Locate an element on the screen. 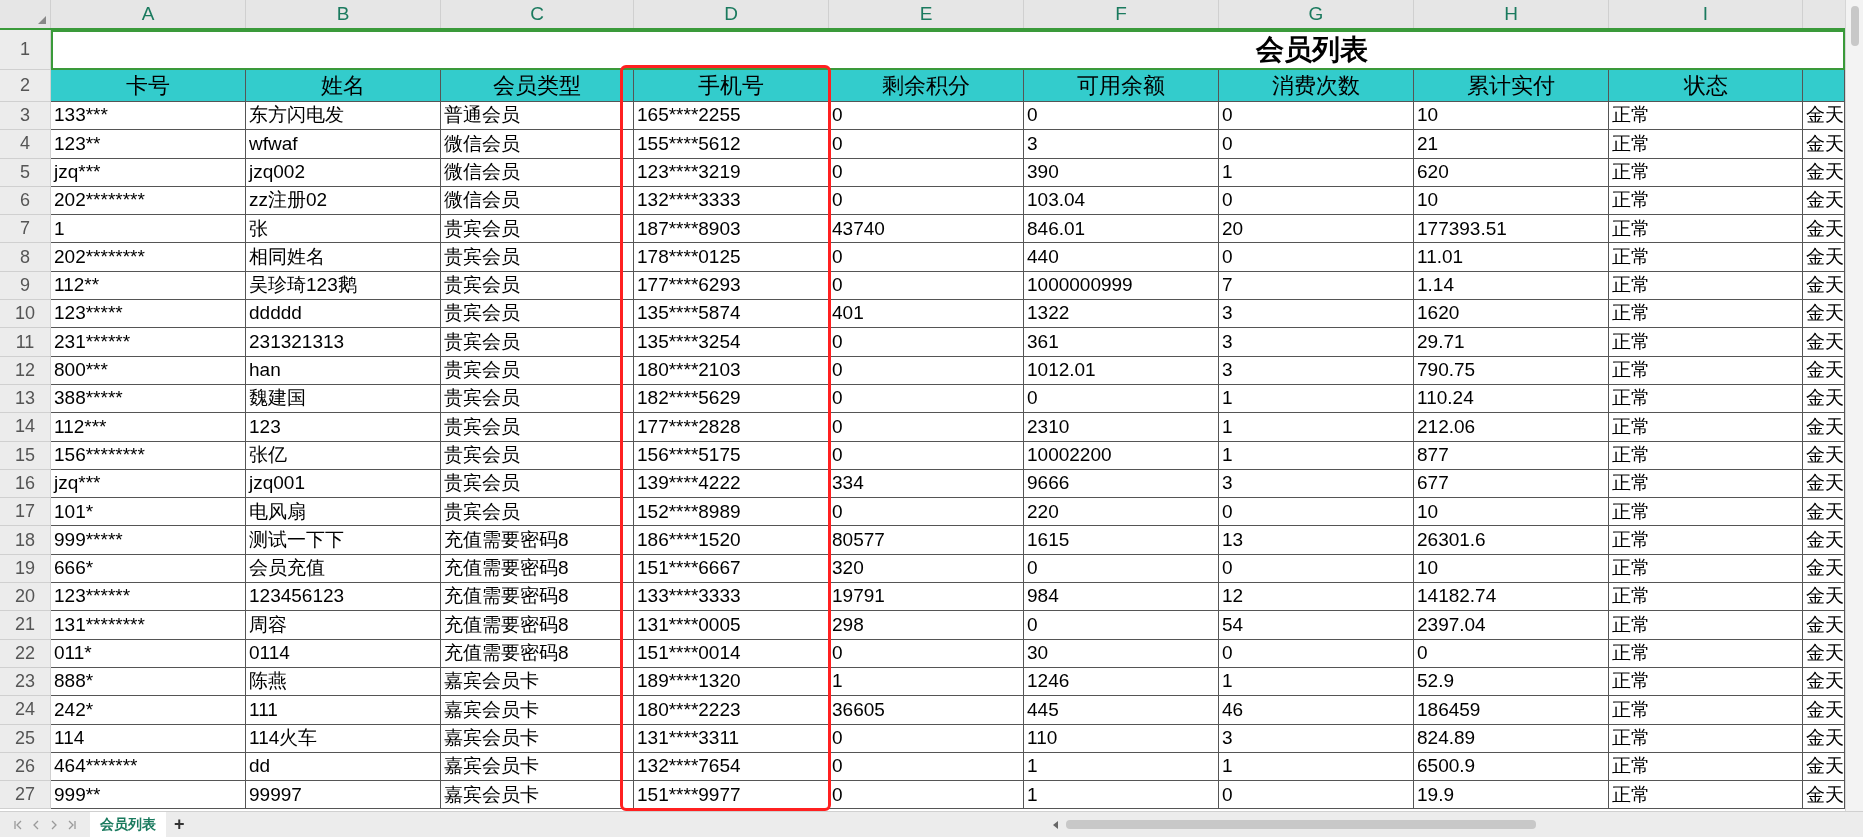 The image size is (1863, 837). table-cell: 46 is located at coordinates (1316, 710).